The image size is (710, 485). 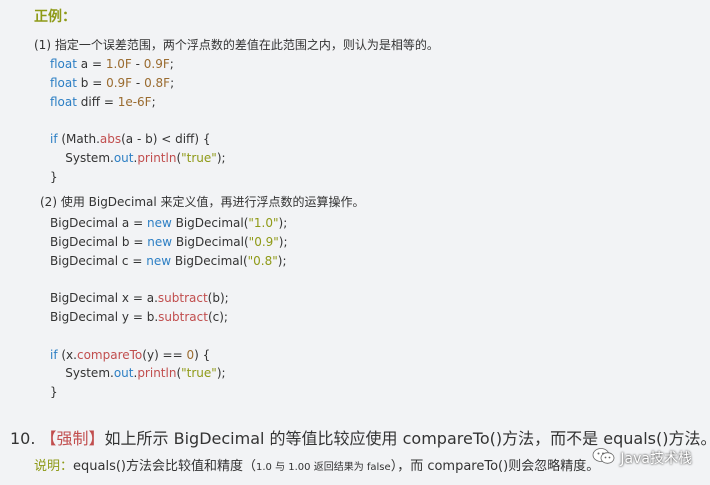 What do you see at coordinates (91, 82) in the screenshot?
I see `code-token: b =` at bounding box center [91, 82].